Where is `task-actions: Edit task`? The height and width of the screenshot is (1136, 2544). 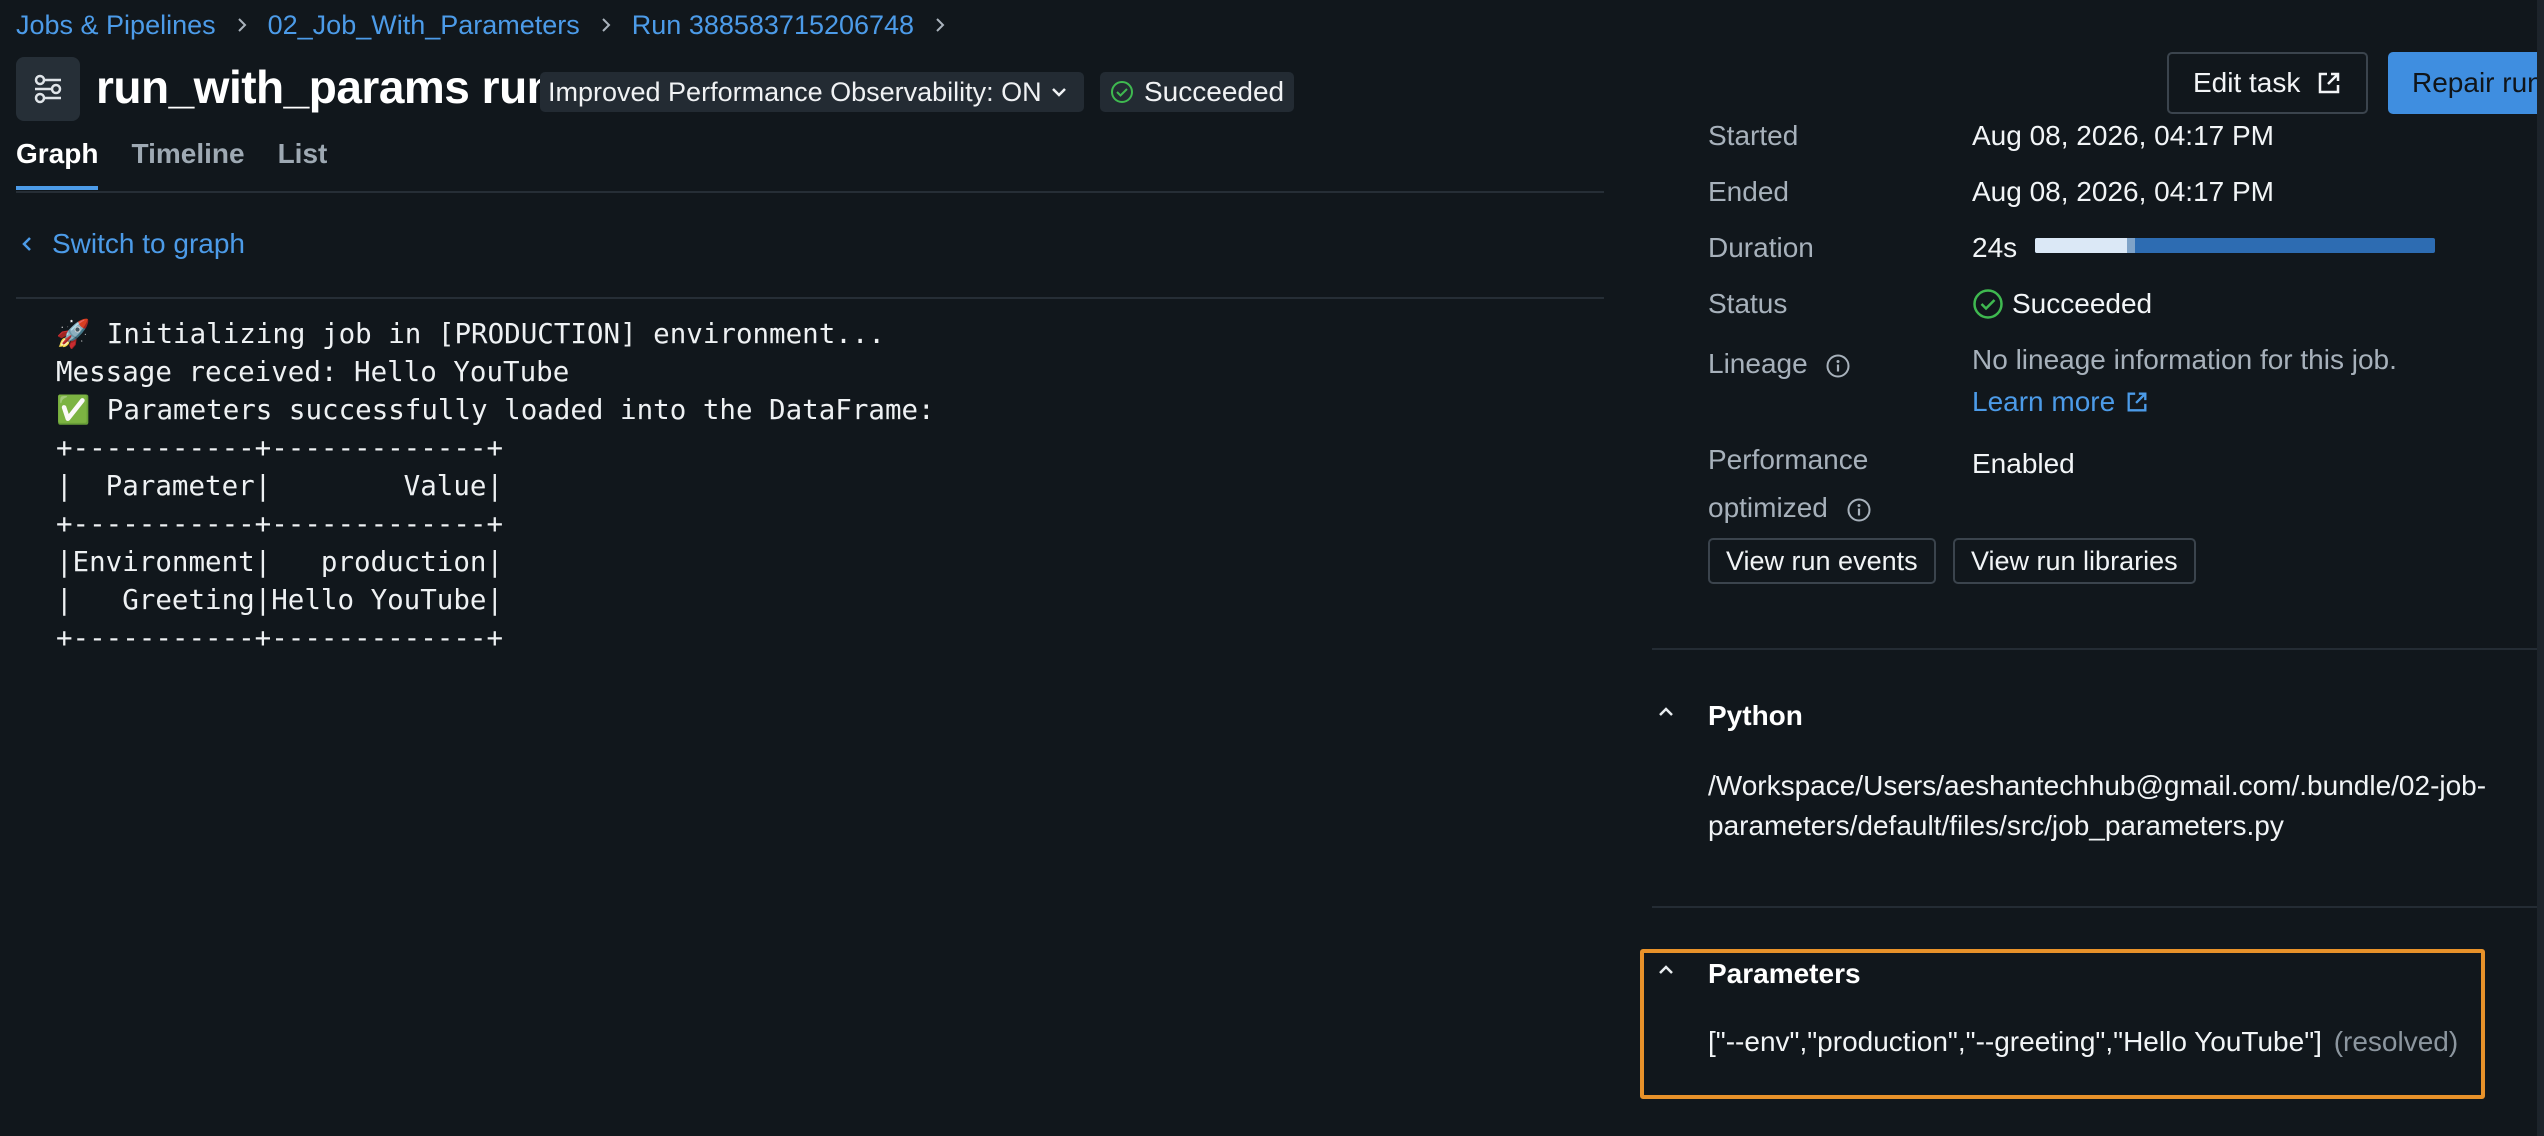
task-actions: Edit task is located at coordinates (2268, 83).